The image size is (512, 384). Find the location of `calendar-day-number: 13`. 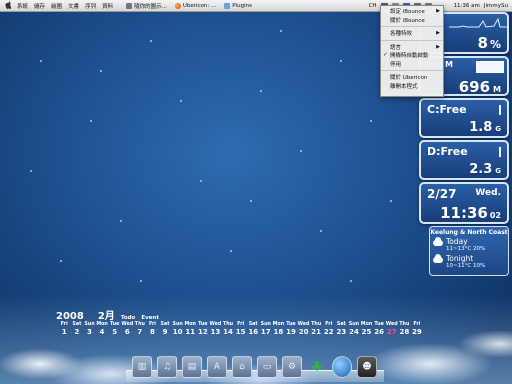

calendar-day-number: 13 is located at coordinates (215, 332).